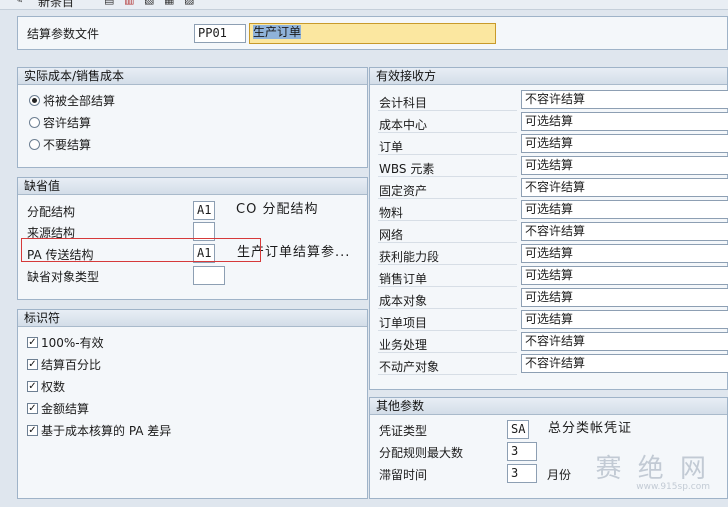 This screenshot has height=507, width=728. Describe the element at coordinates (673, 487) in the screenshot. I see `watermark-url: www.915sp.com` at that location.